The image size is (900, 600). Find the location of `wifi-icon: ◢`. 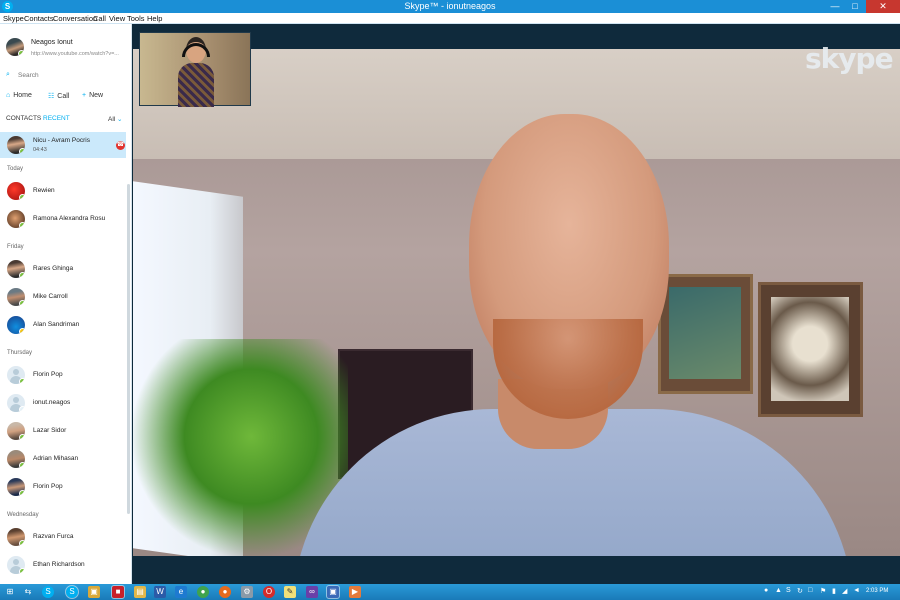

wifi-icon: ◢ is located at coordinates (844, 591).